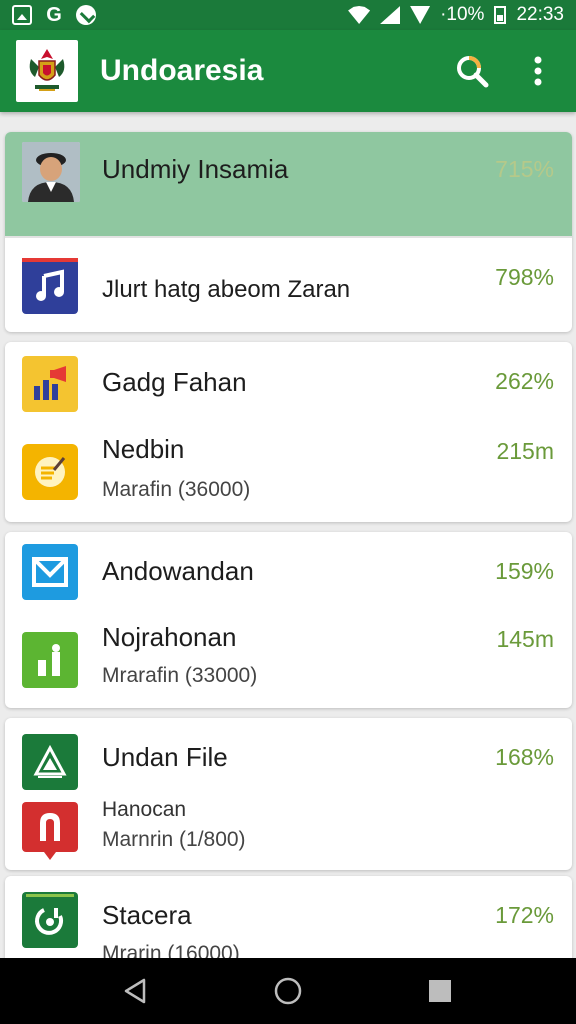 The width and height of the screenshot is (576, 1024). Describe the element at coordinates (174, 839) in the screenshot. I see `list-item-subtitle: Marnrin (1/800)` at that location.